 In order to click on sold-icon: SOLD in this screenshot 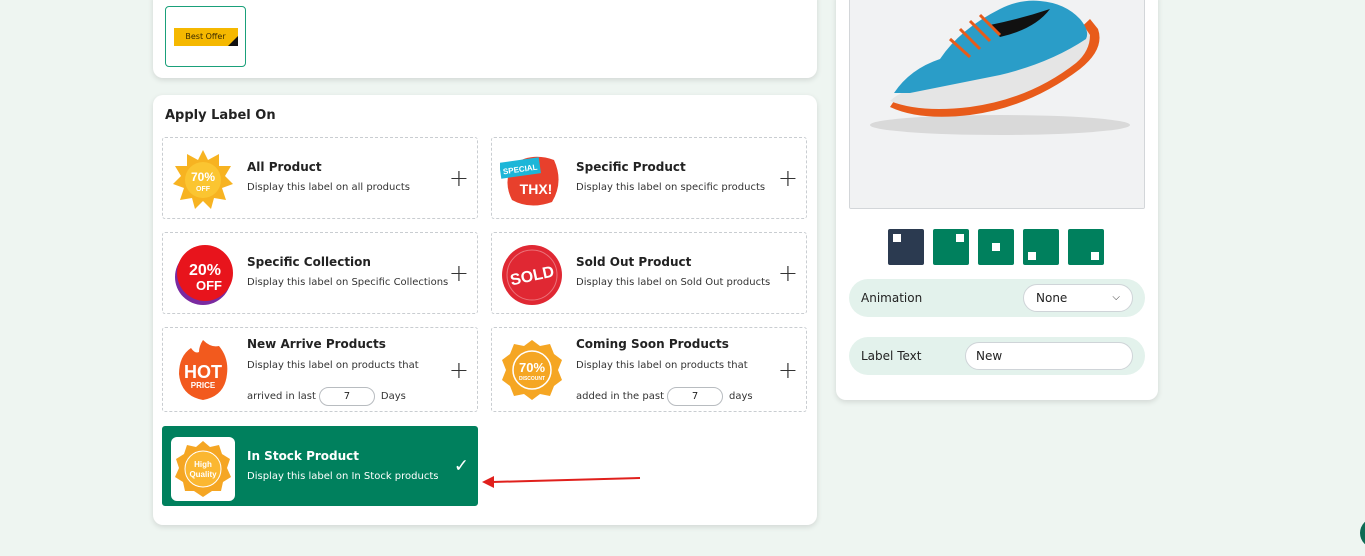, I will do `click(532, 275)`.